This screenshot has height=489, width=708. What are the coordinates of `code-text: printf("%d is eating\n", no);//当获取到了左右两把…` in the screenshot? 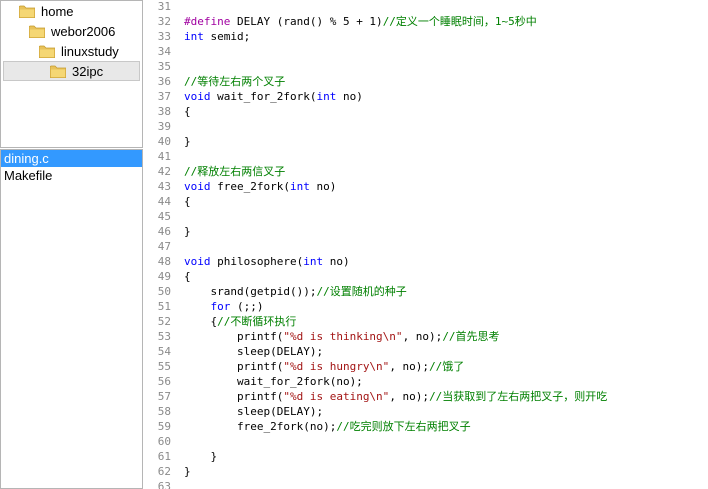 It's located at (395, 396).